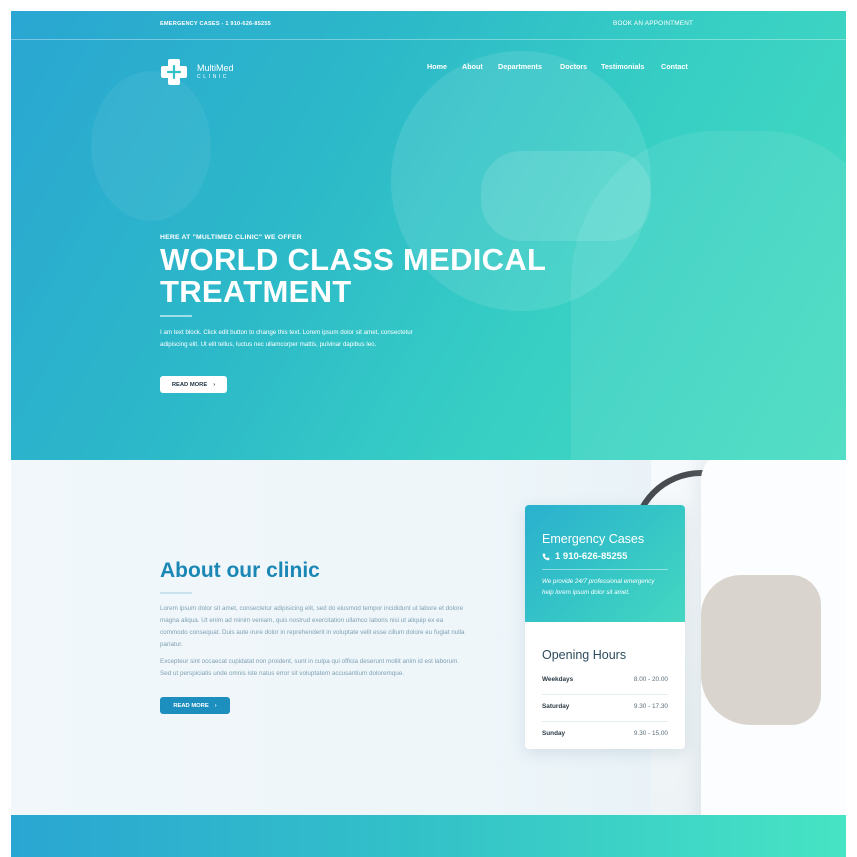 The image size is (857, 857). What do you see at coordinates (554, 733) in the screenshot?
I see `hours-day: Sunday` at bounding box center [554, 733].